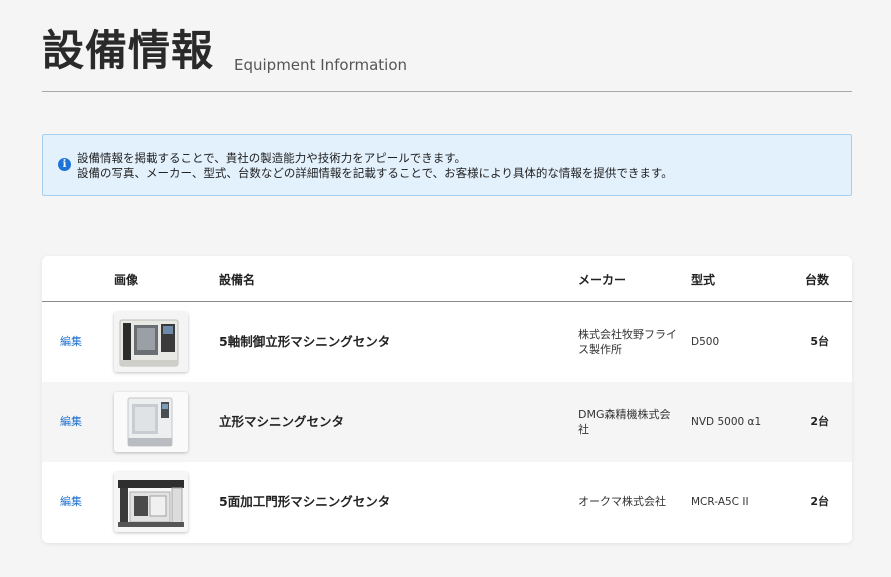 This screenshot has width=891, height=577. I want to click on equipment-maker: DMG森精機株式会社, so click(624, 422).